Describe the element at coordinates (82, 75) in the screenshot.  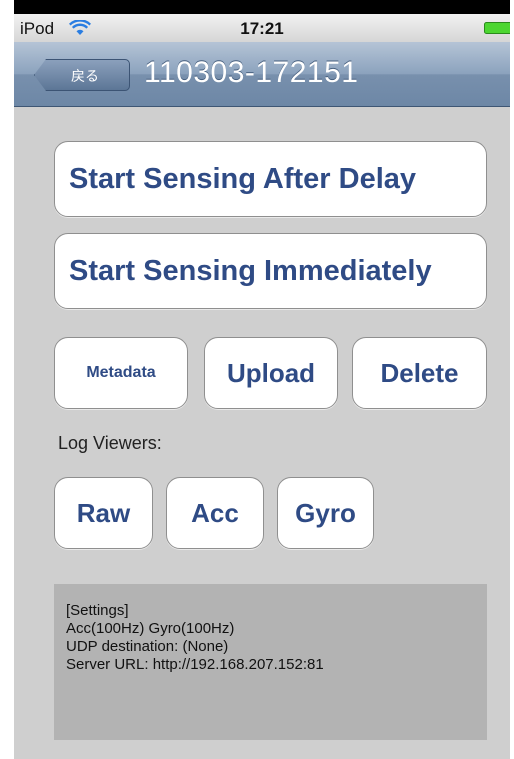
I see `back-button: 戻る` at that location.